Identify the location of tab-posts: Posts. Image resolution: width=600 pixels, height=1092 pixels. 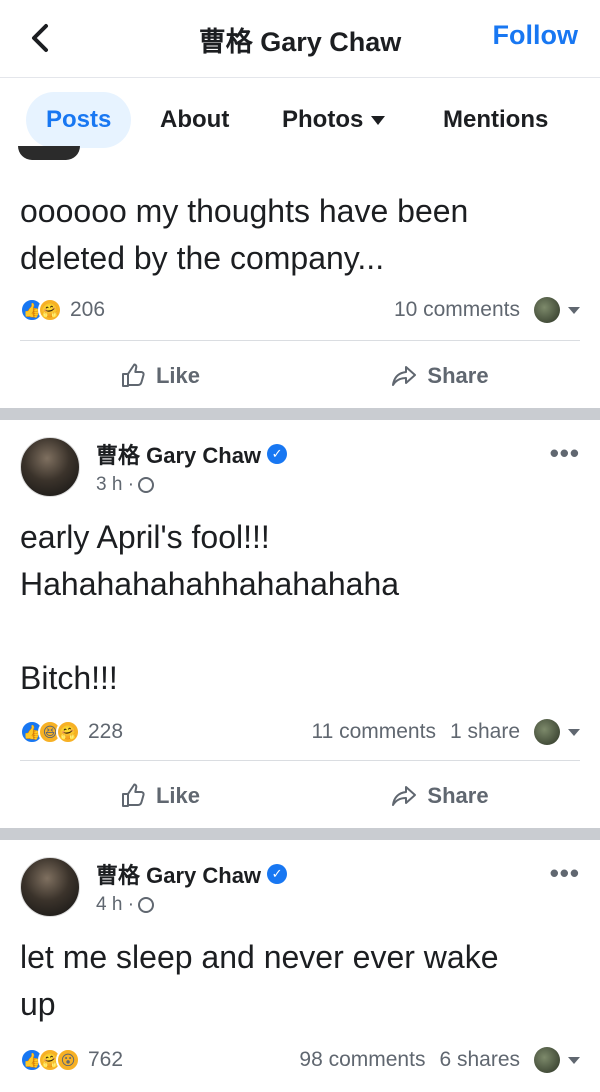
(79, 120).